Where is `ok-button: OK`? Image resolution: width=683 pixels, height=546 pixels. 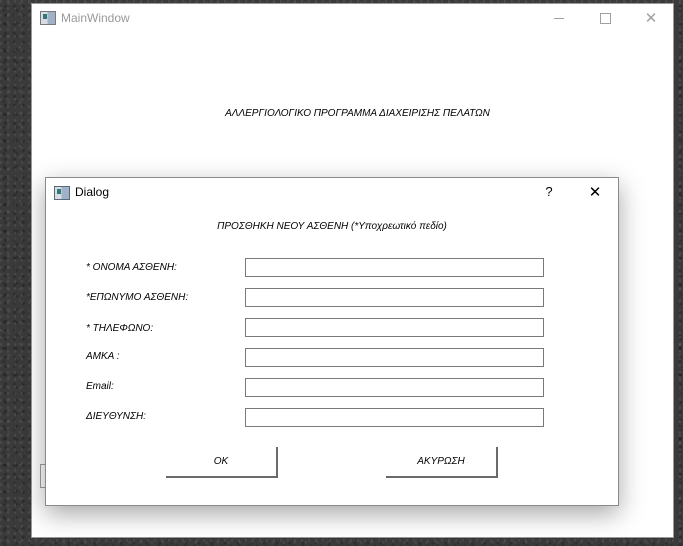
ok-button: OK is located at coordinates (222, 462).